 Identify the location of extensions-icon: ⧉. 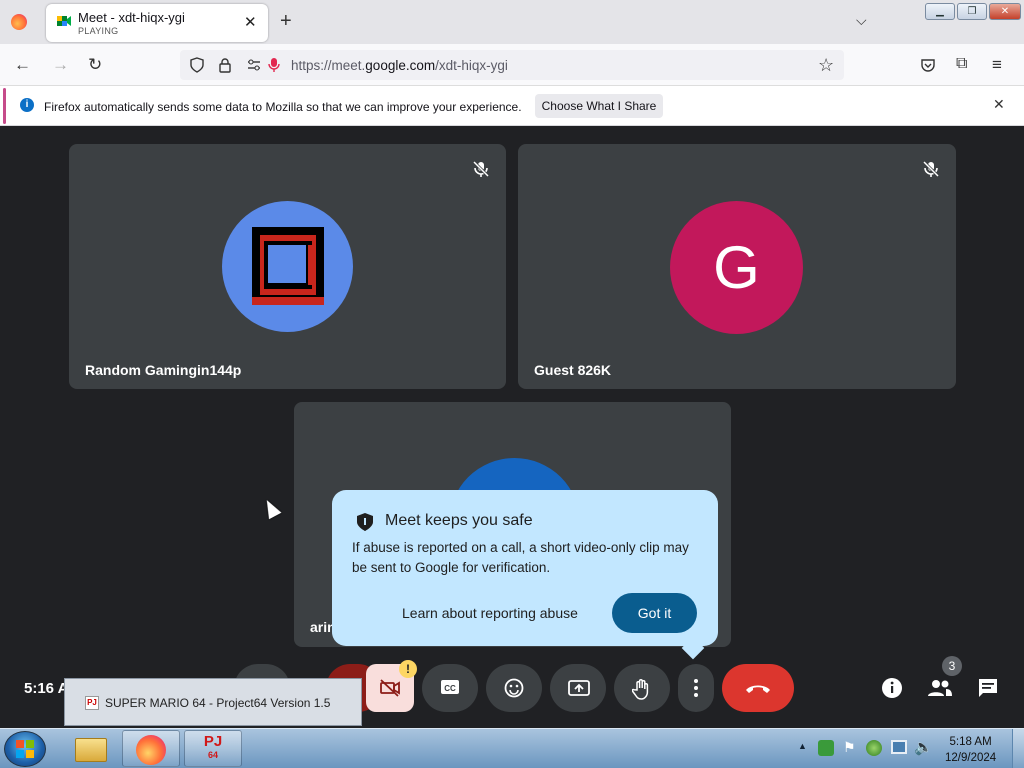
(961, 64).